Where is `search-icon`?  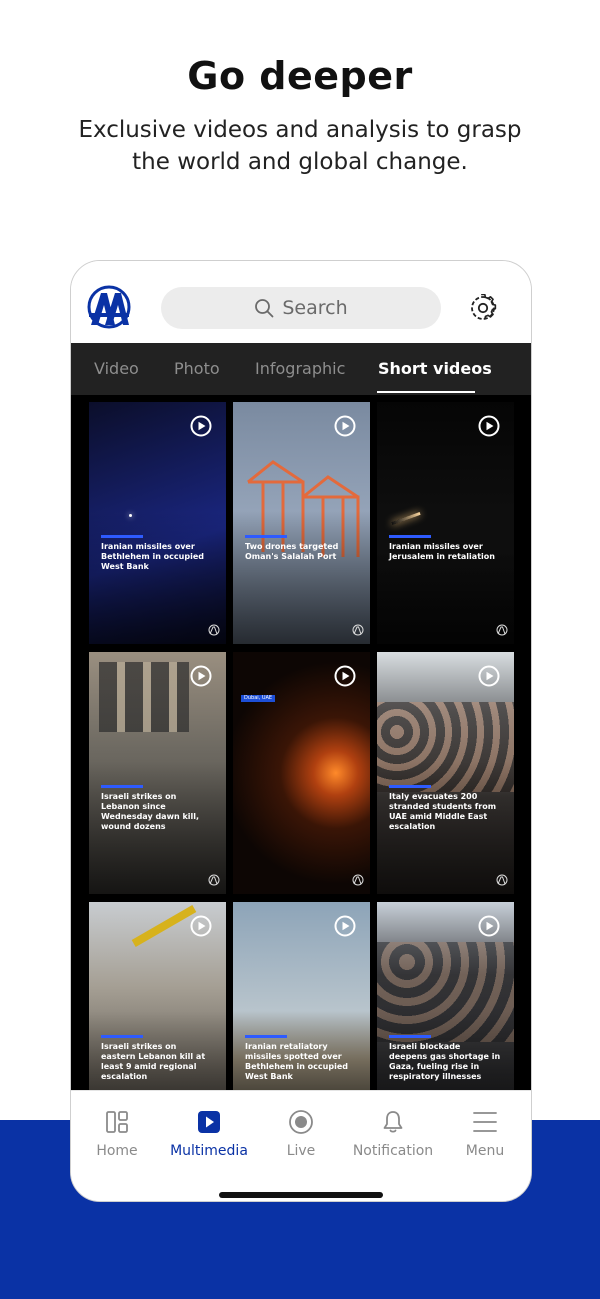
search-icon is located at coordinates (264, 308).